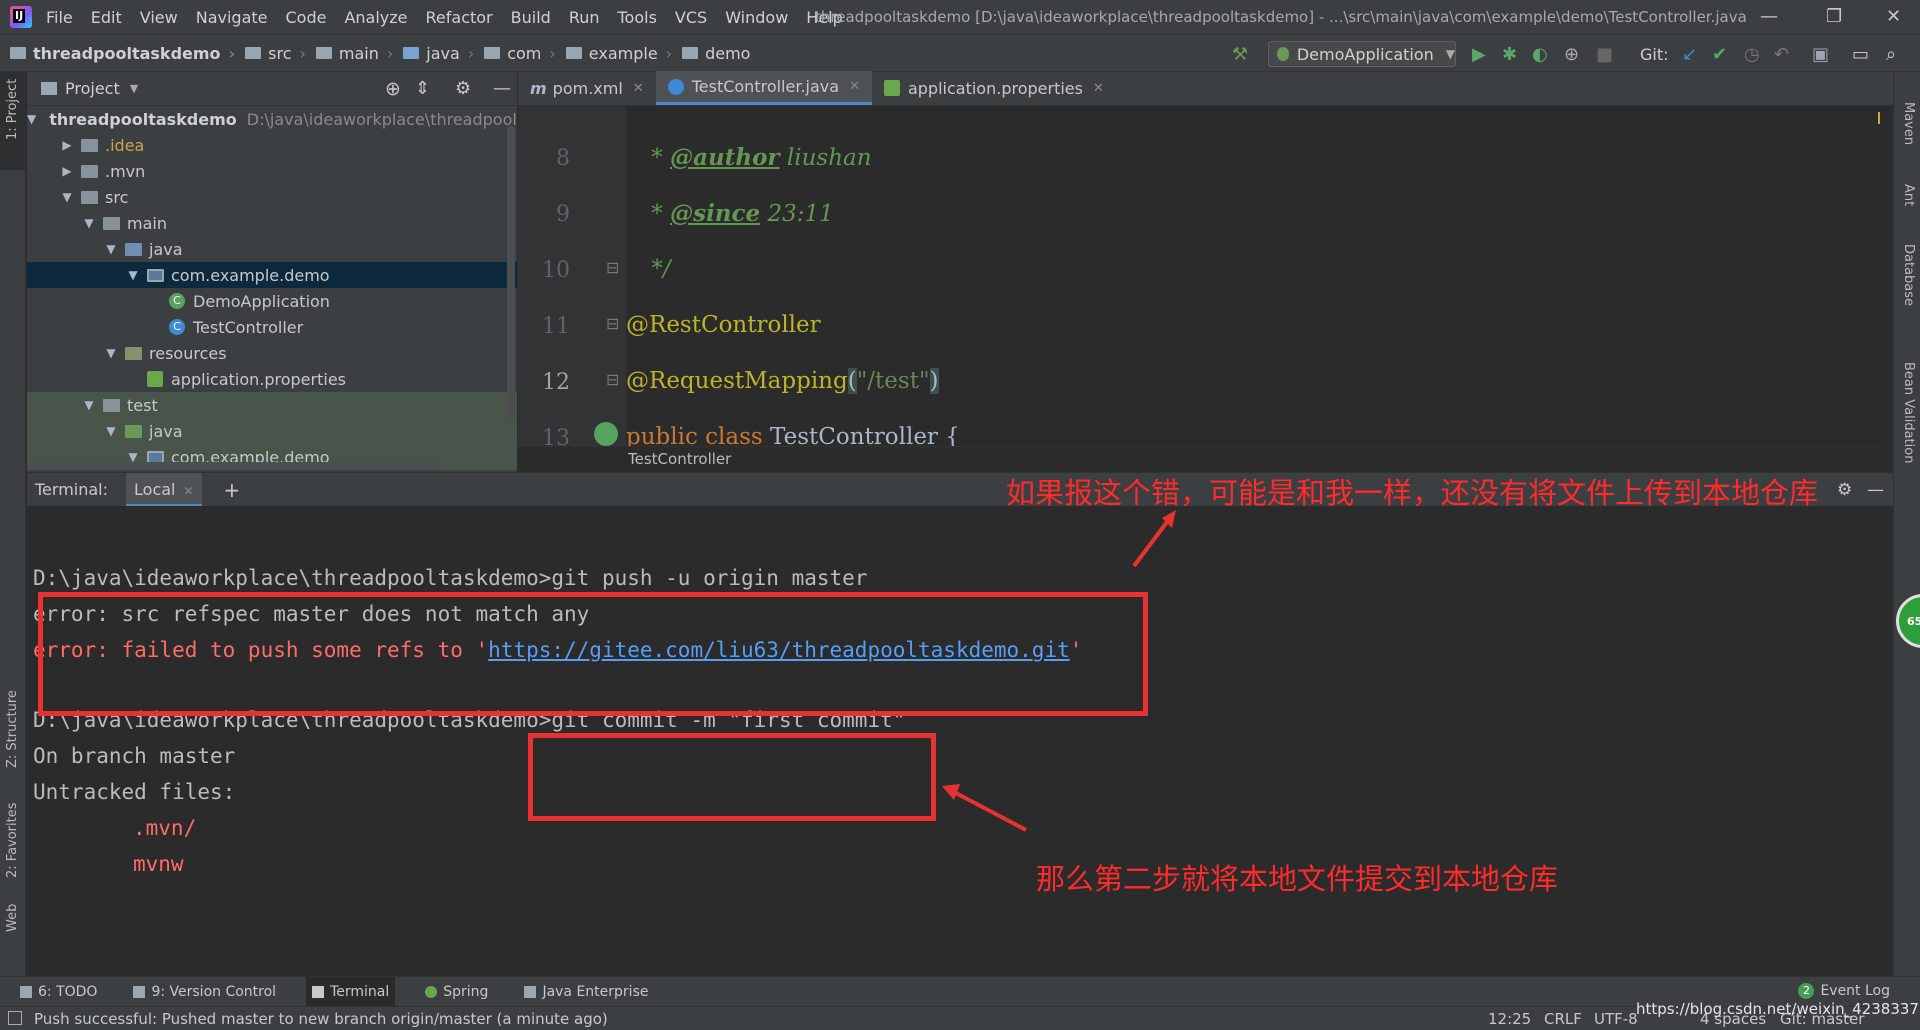 This screenshot has height=1030, width=1920. Describe the element at coordinates (1860, 54) in the screenshot. I see `layout-icon: ▭` at that location.